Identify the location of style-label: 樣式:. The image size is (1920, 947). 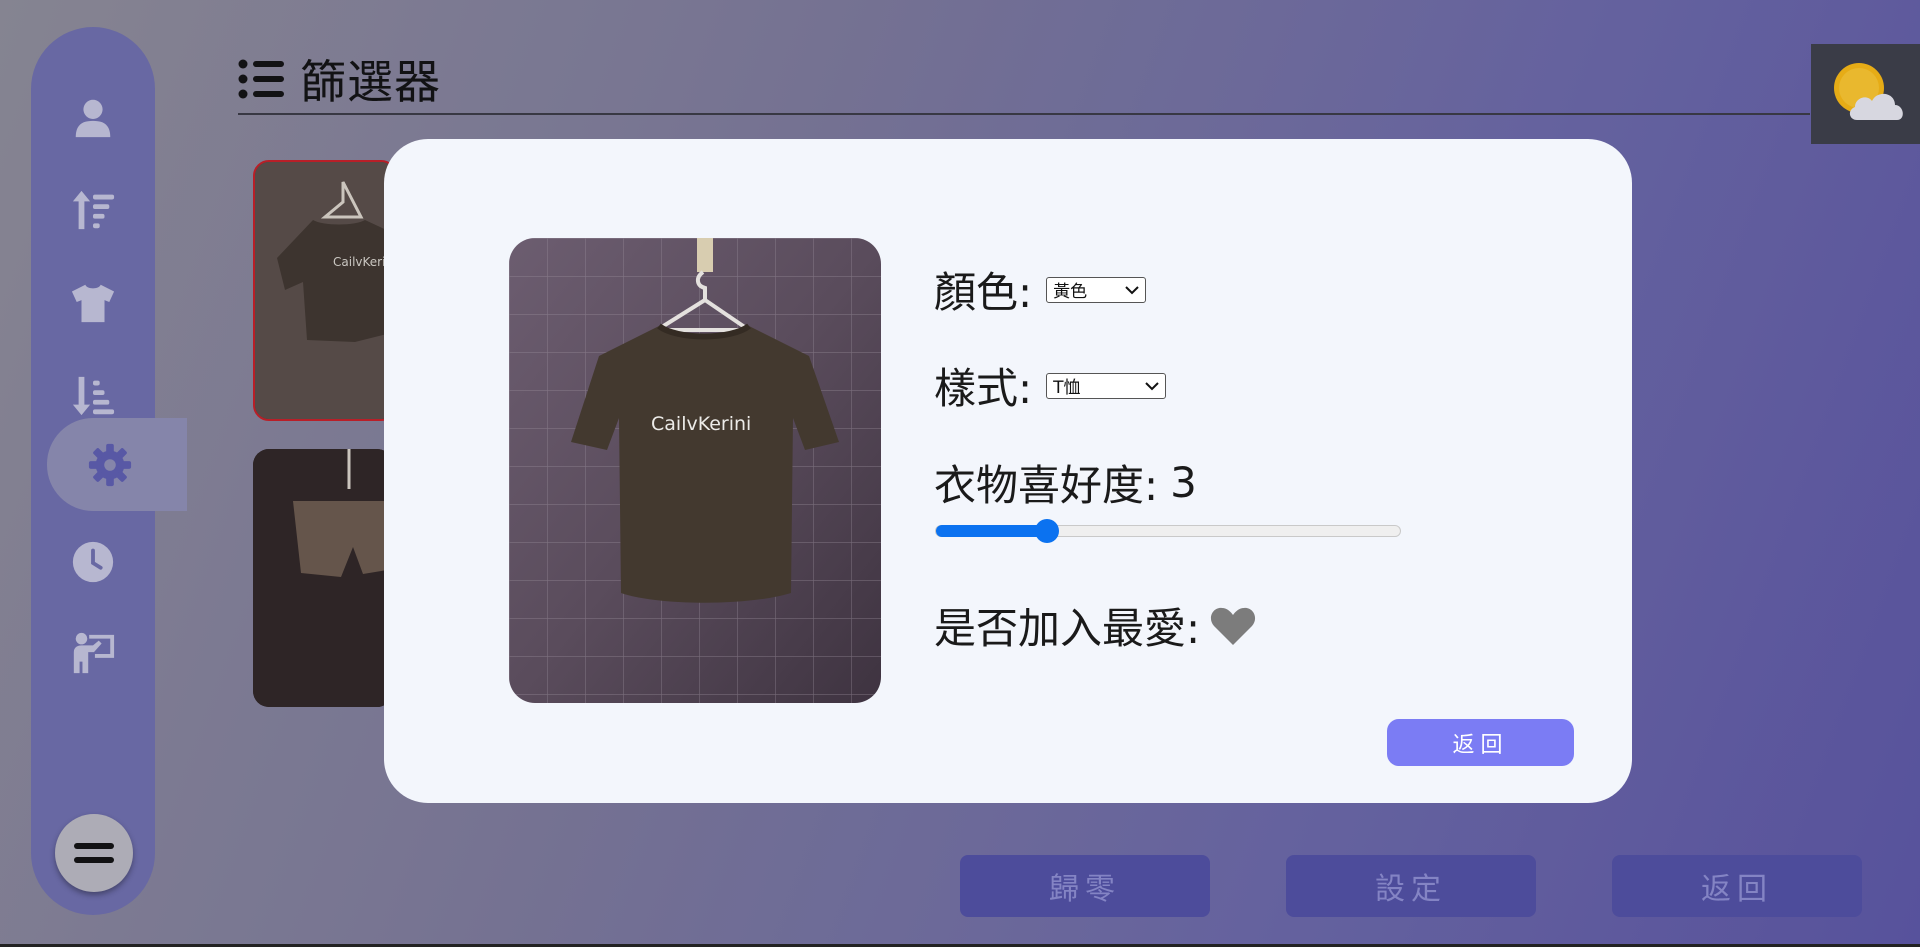
(983, 388).